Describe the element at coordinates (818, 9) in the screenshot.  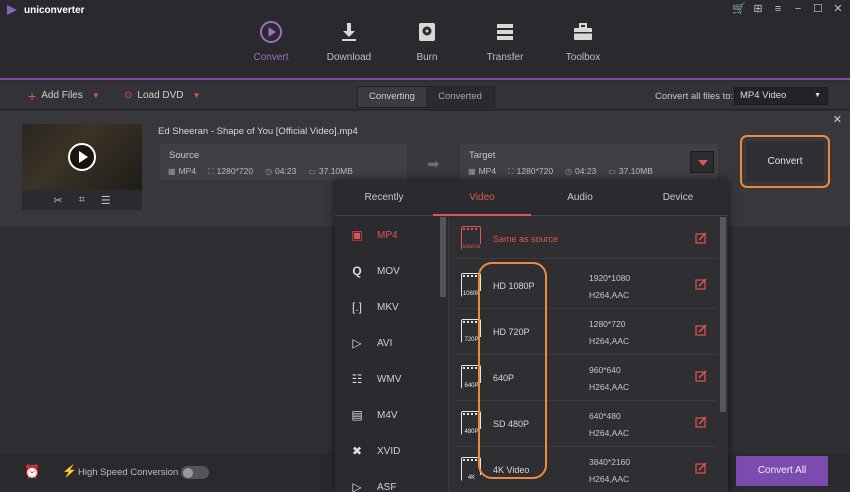
I see `maximize-icon: ☐` at that location.